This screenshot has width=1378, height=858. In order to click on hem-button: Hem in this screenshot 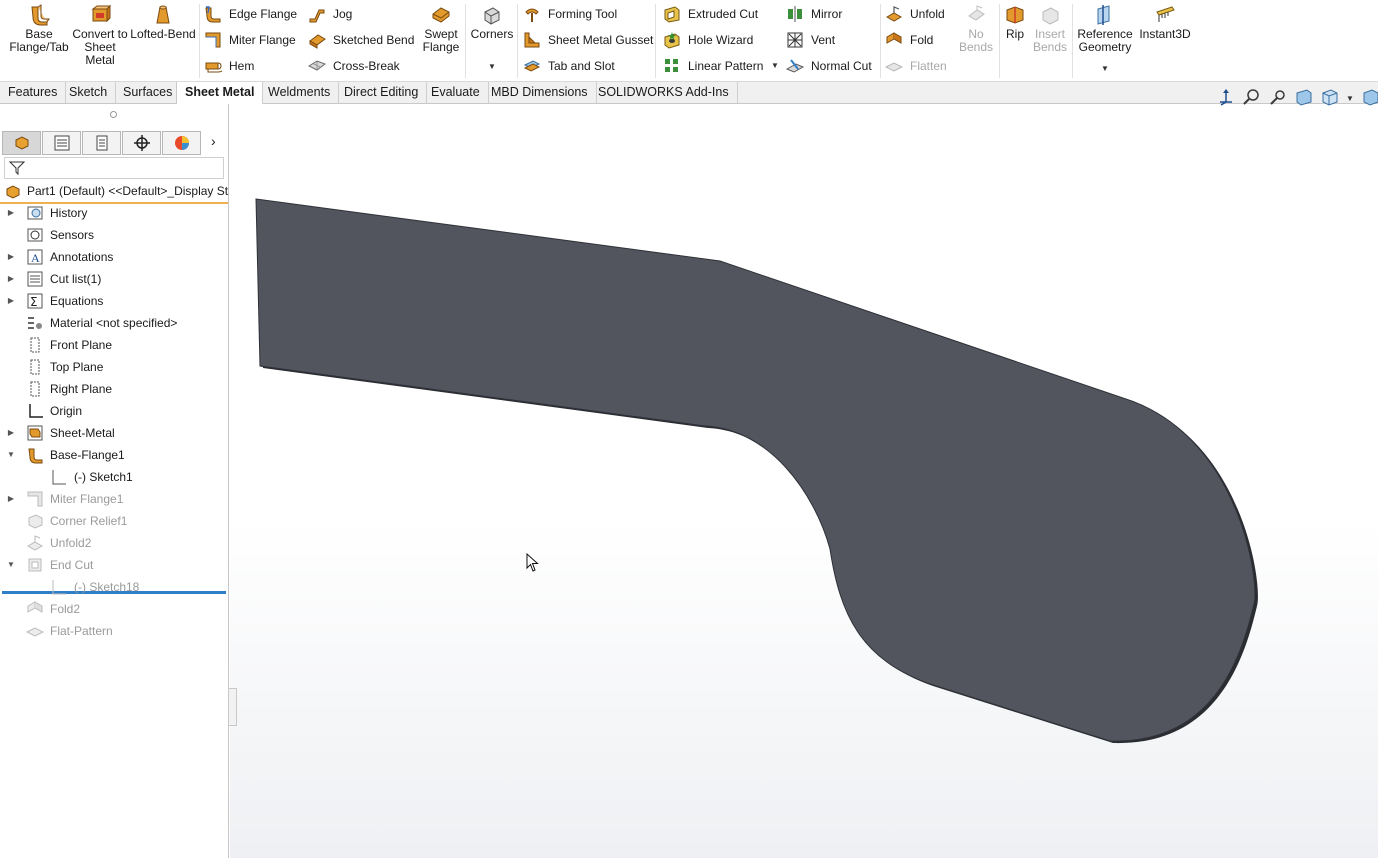, I will do `click(229, 66)`.